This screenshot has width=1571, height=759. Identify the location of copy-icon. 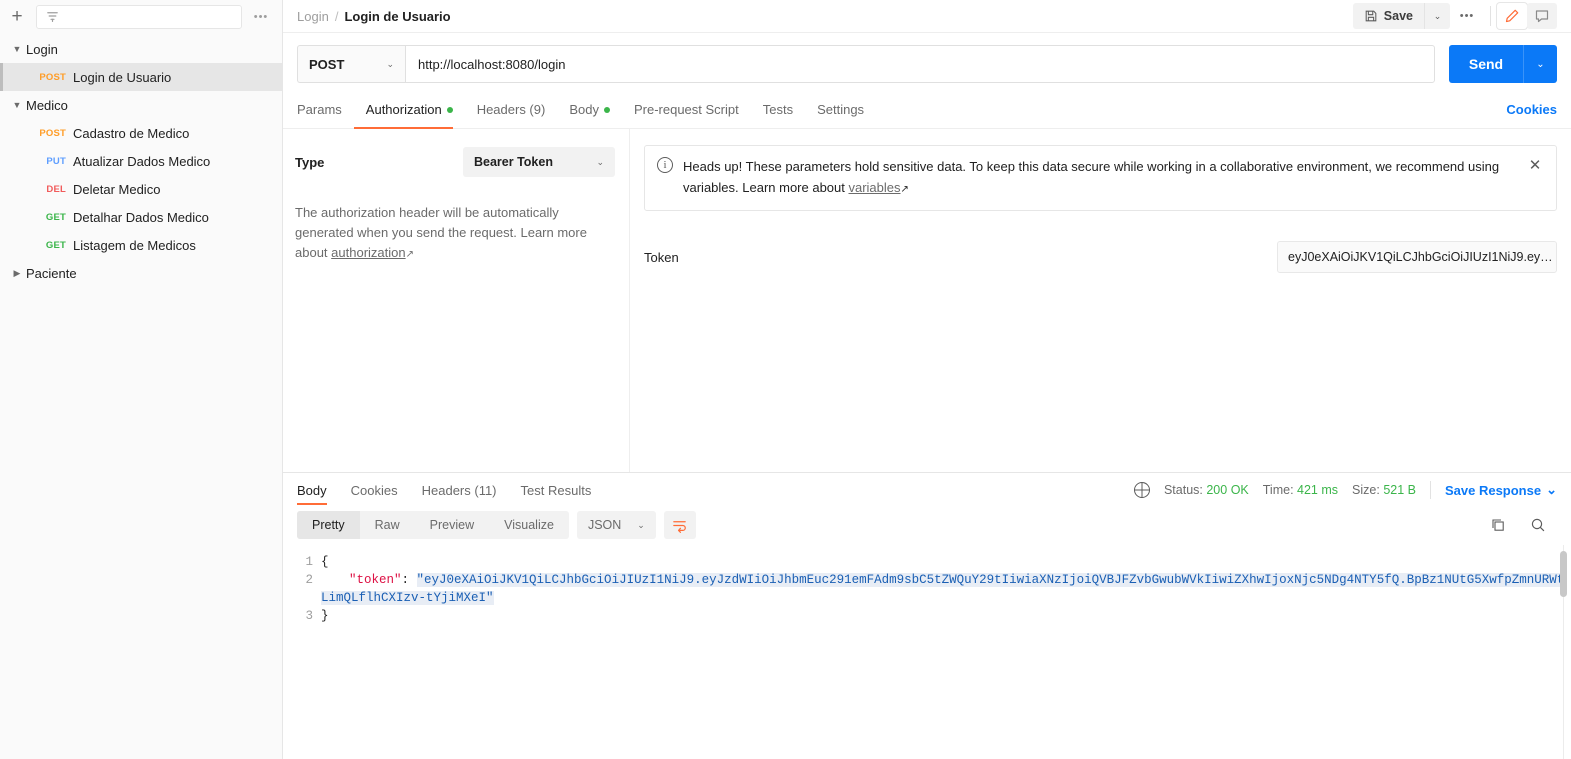
(1498, 525).